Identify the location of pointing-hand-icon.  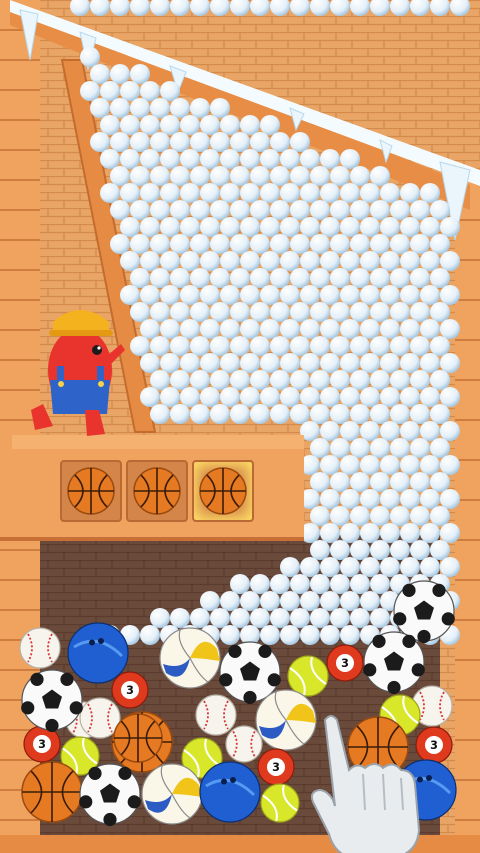
(365, 784).